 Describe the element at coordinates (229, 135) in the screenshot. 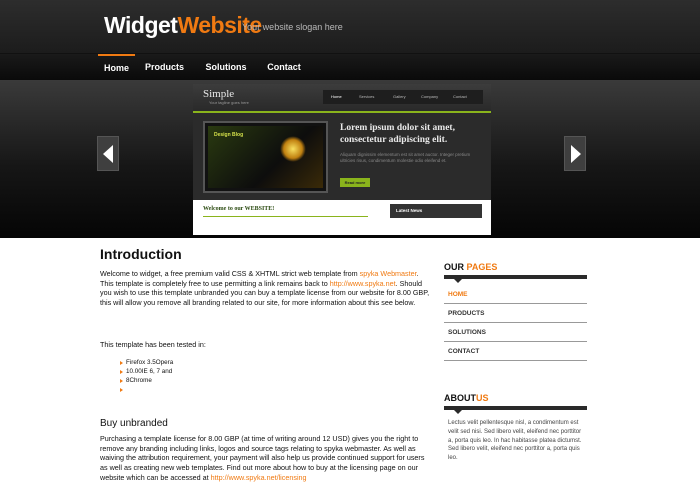

I see `preview-feature-title: Design Blog` at that location.